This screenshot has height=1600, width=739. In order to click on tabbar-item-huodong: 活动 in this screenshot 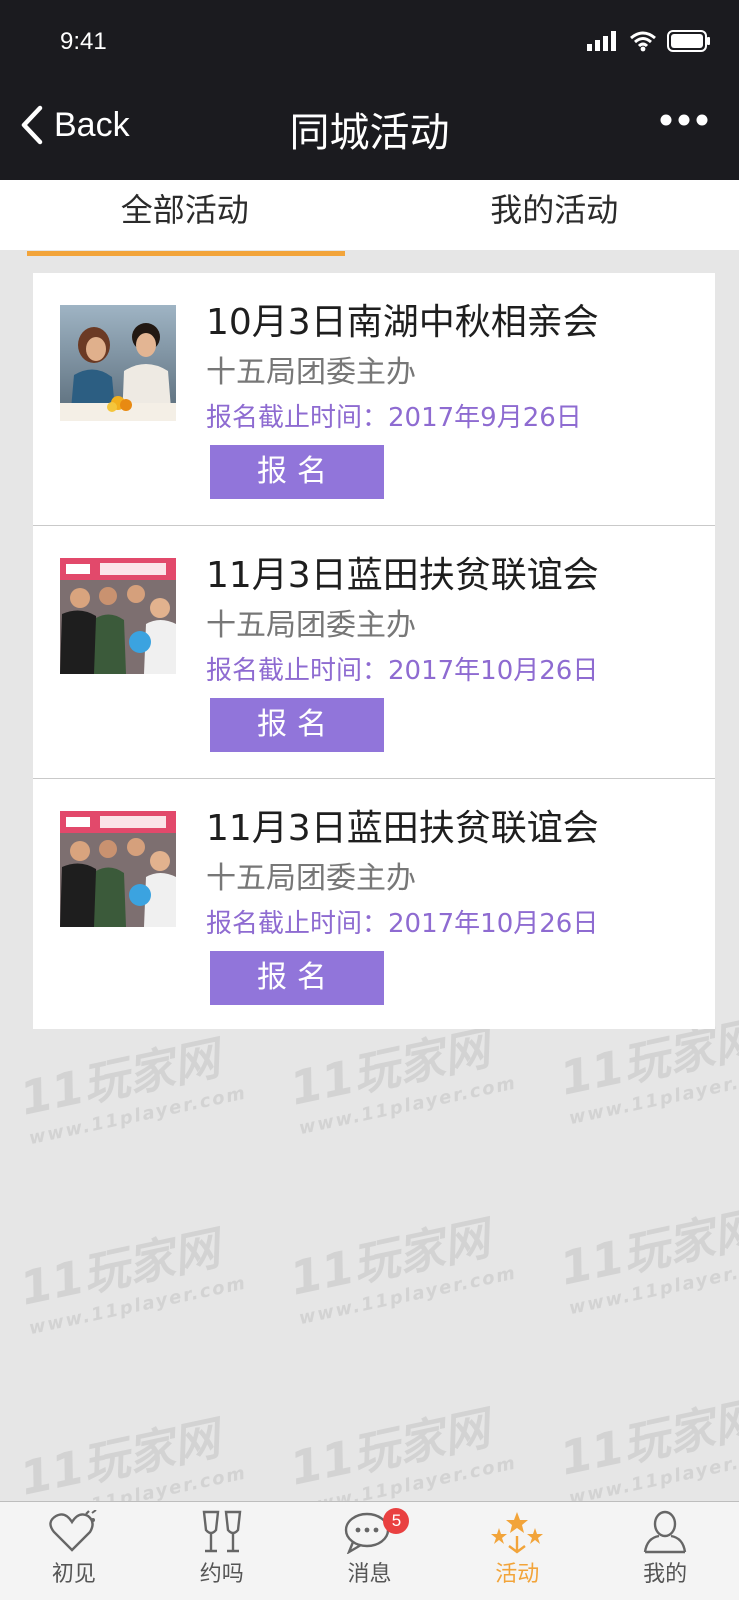, I will do `click(517, 1551)`.